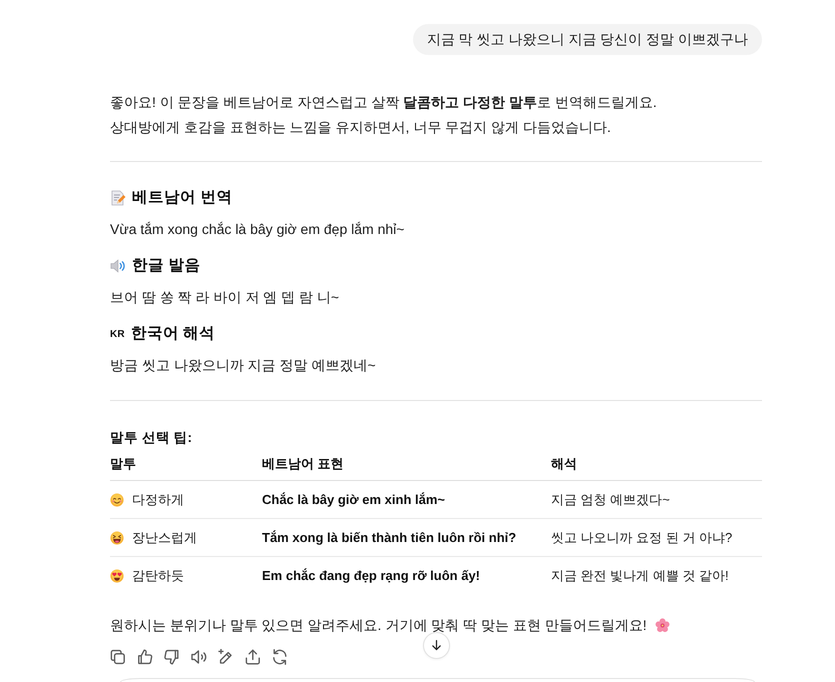  What do you see at coordinates (173, 334) in the screenshot?
I see `section-heading: 한국어 해석` at bounding box center [173, 334].